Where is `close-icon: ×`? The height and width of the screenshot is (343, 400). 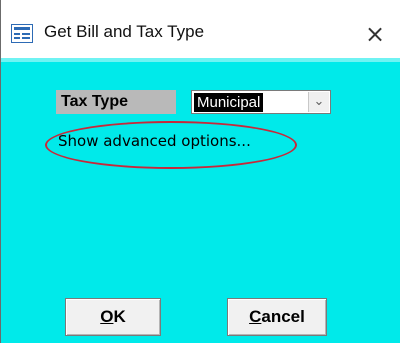 close-icon: × is located at coordinates (375, 34).